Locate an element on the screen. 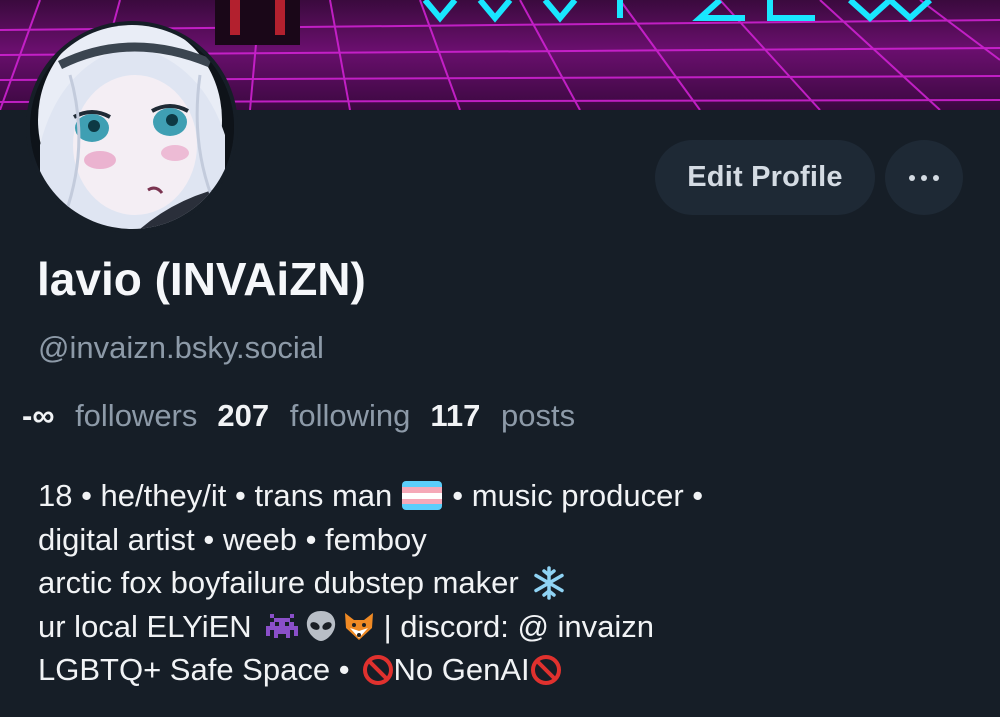  followers-label: followers is located at coordinates (136, 415).